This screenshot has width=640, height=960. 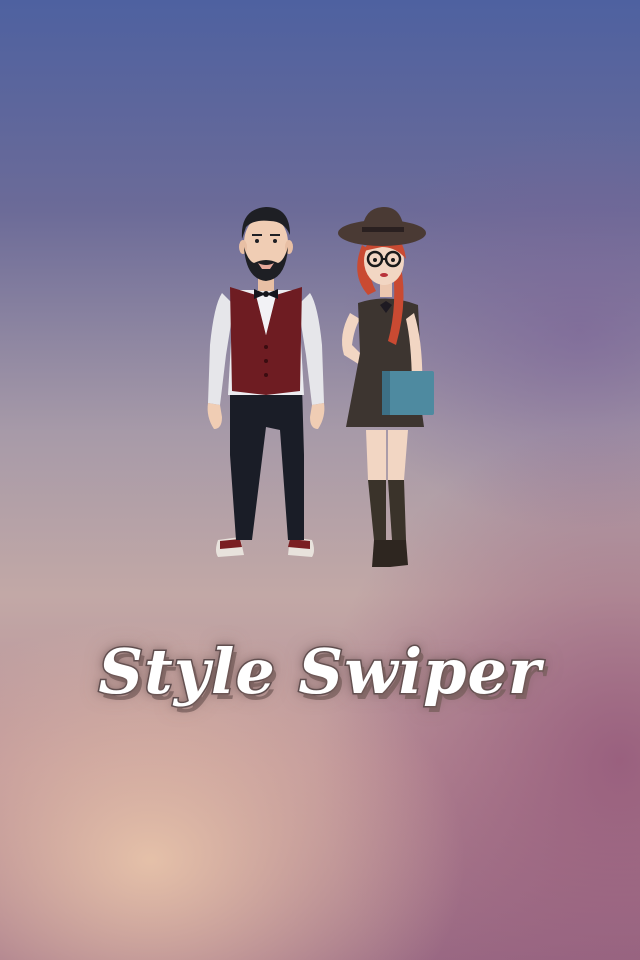 I want to click on man-figure, so click(x=266, y=382).